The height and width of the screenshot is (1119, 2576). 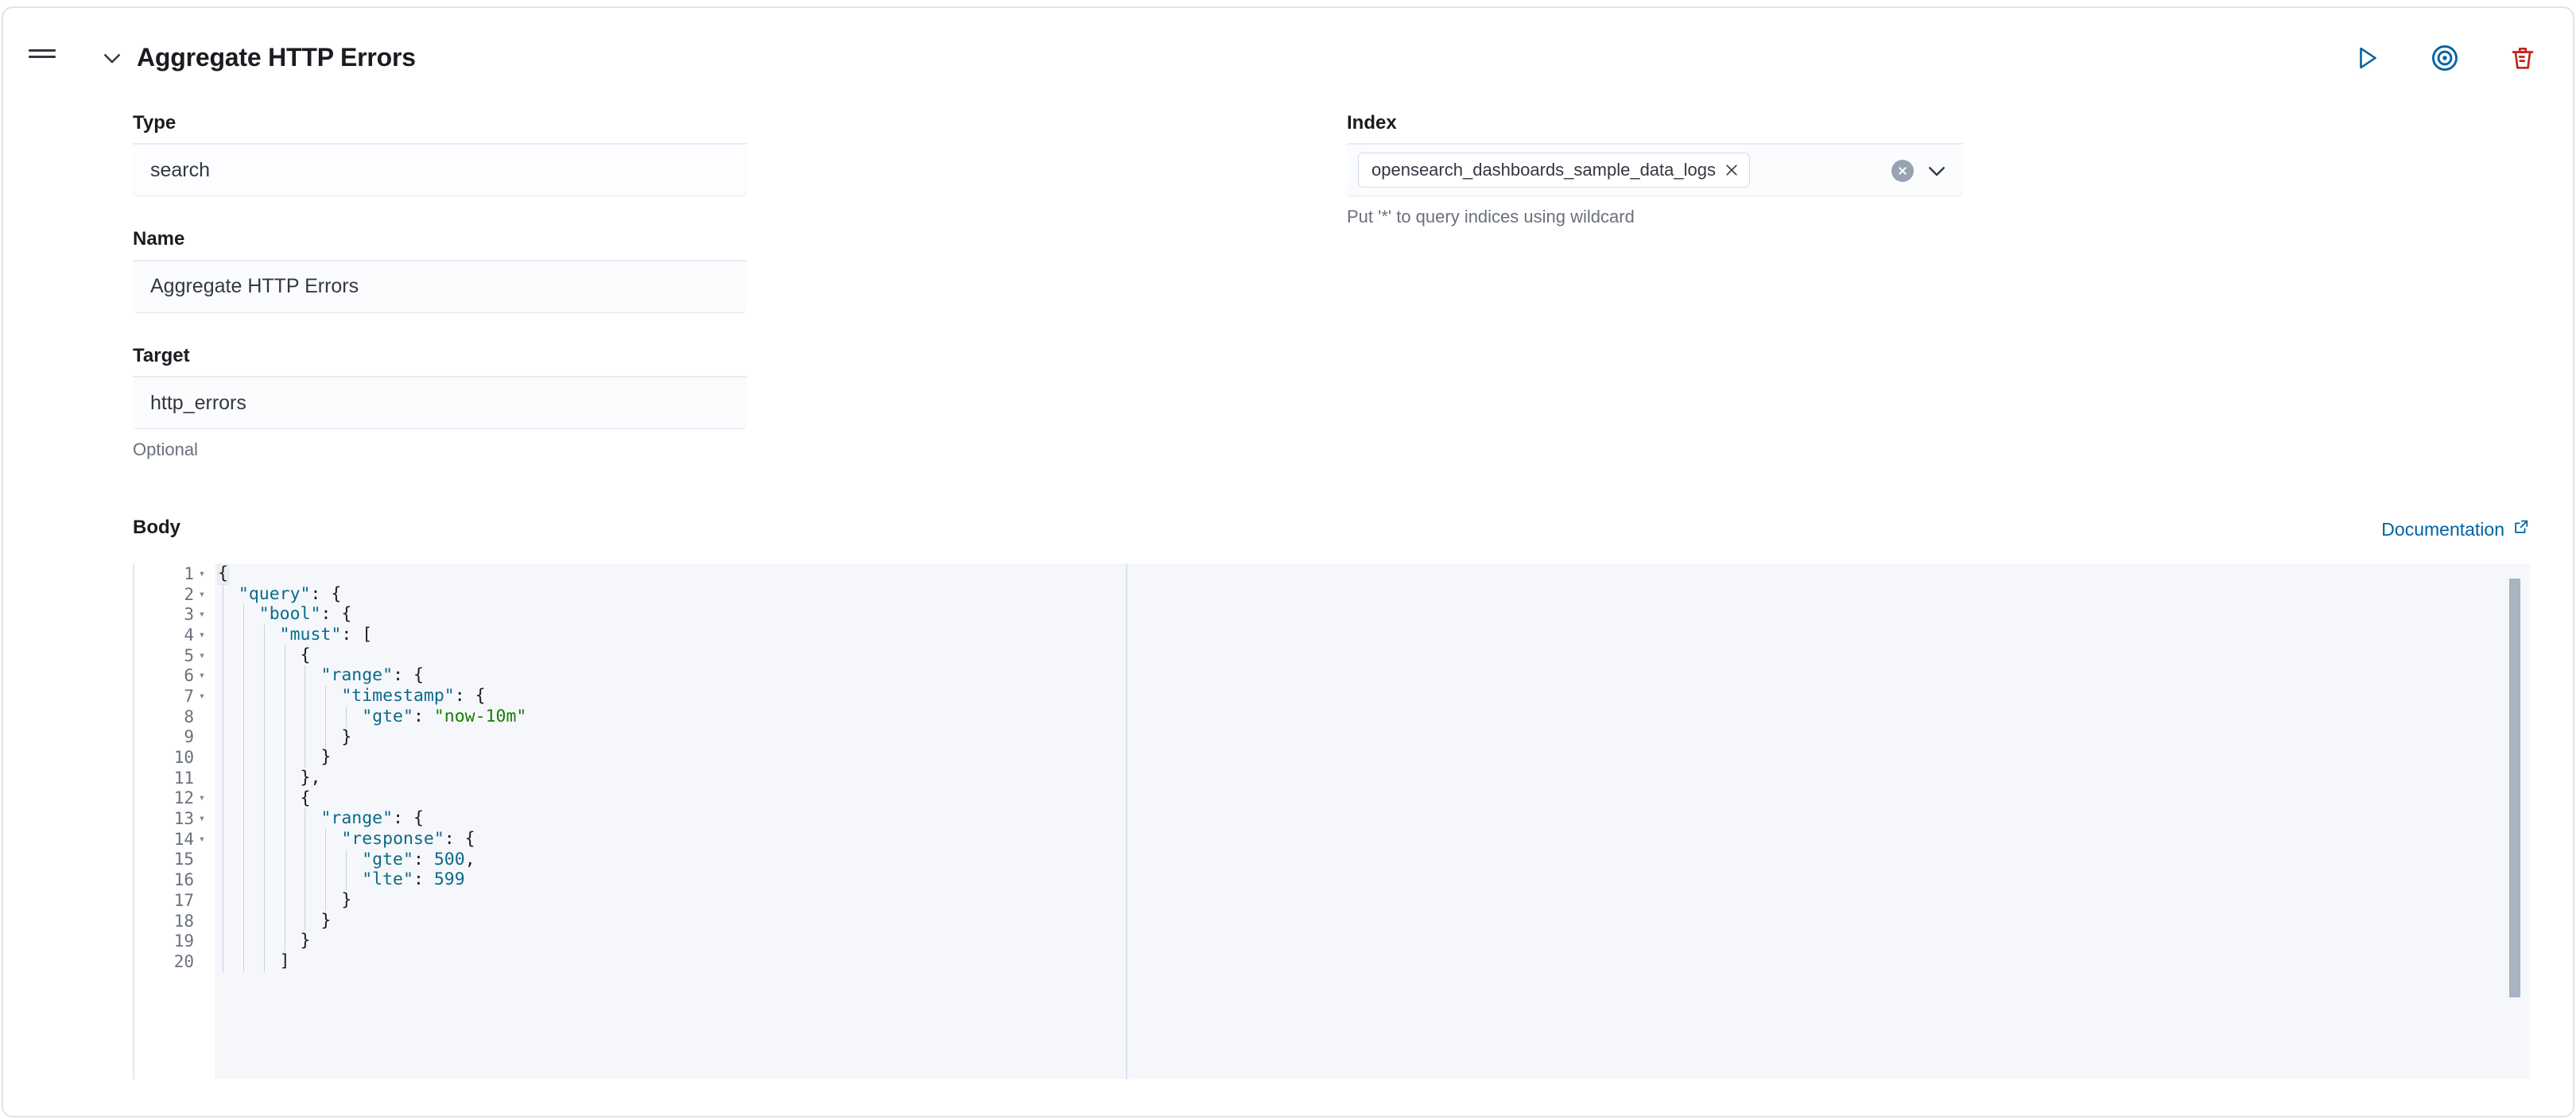 What do you see at coordinates (189, 717) in the screenshot?
I see `editor-line-number: 8▾` at bounding box center [189, 717].